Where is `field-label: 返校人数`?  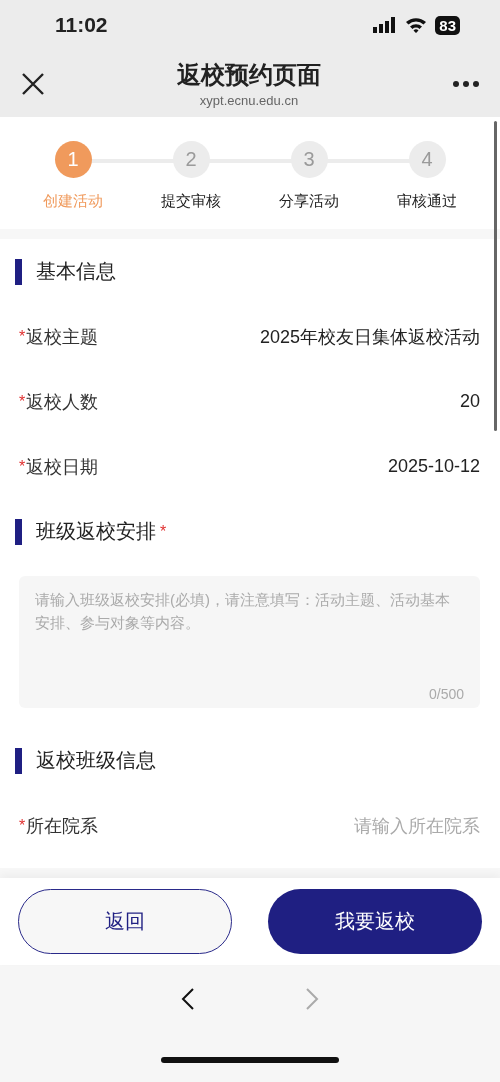 field-label: 返校人数 is located at coordinates (62, 402).